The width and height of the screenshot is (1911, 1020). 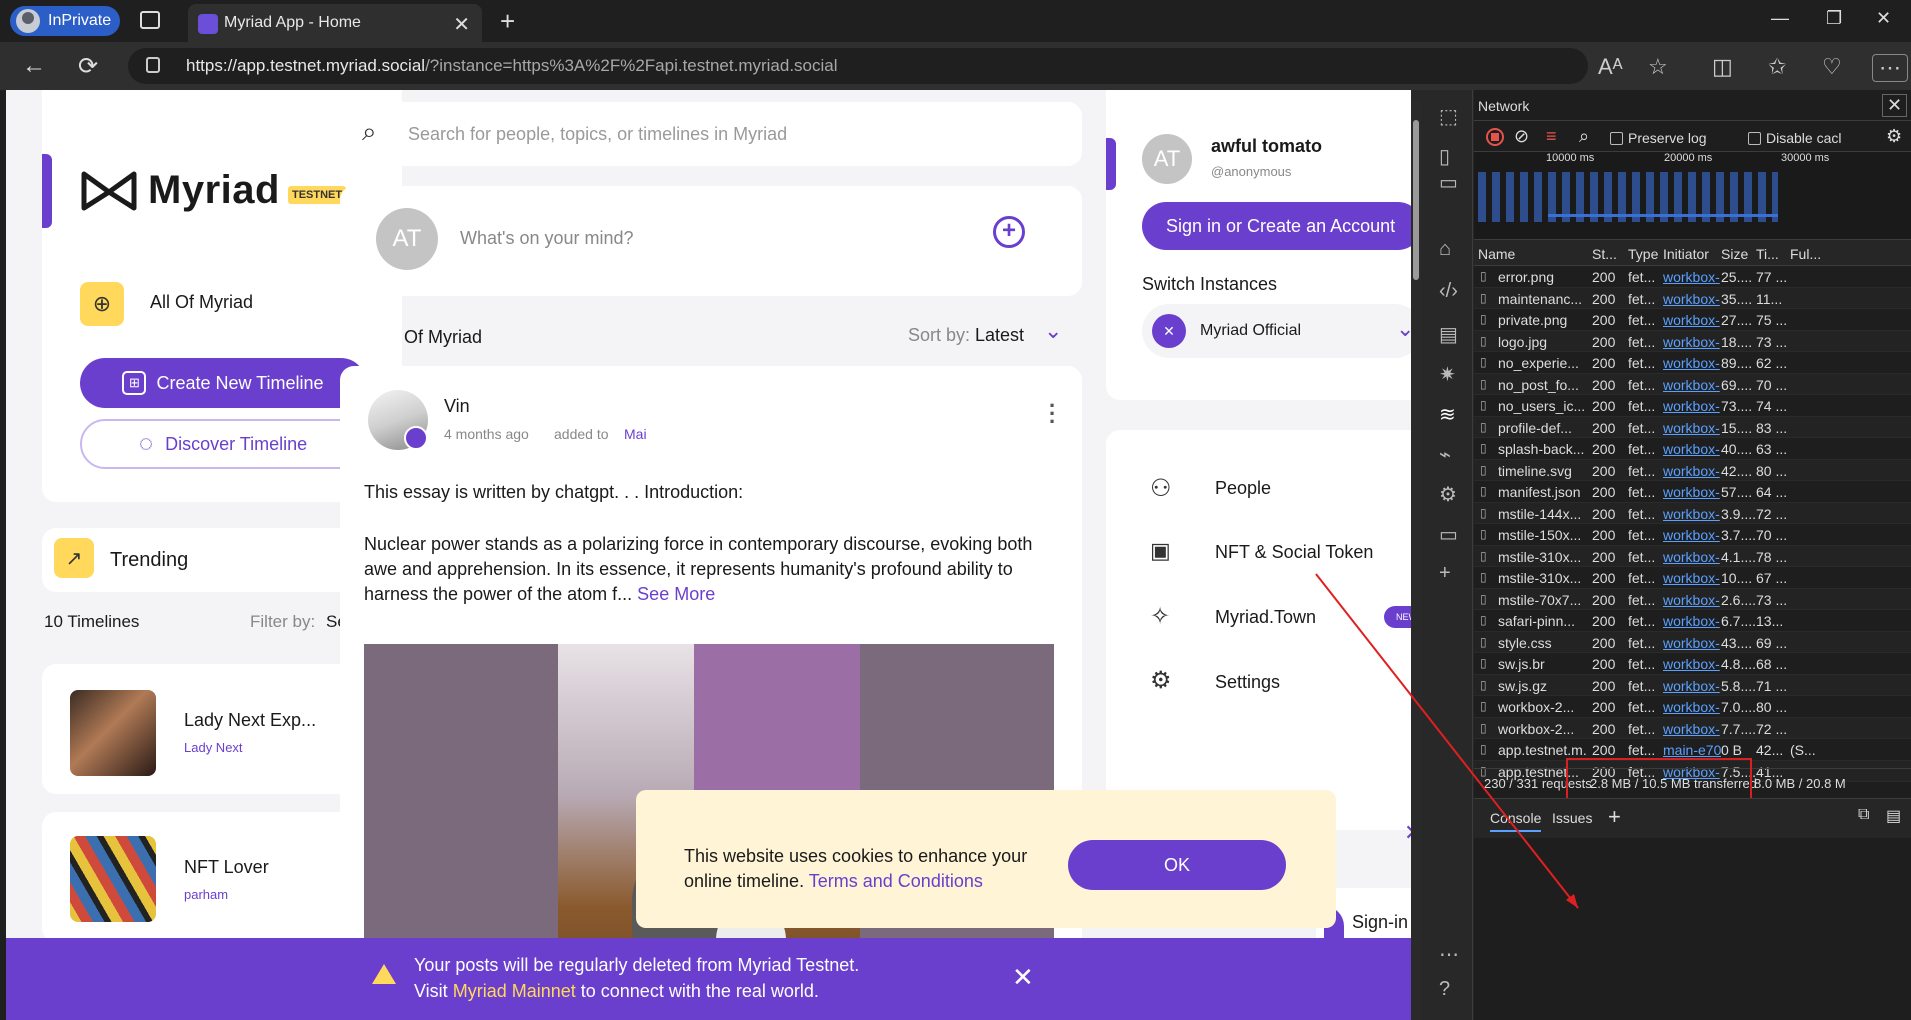 What do you see at coordinates (1780, 18) in the screenshot?
I see `minimize-icon: —` at bounding box center [1780, 18].